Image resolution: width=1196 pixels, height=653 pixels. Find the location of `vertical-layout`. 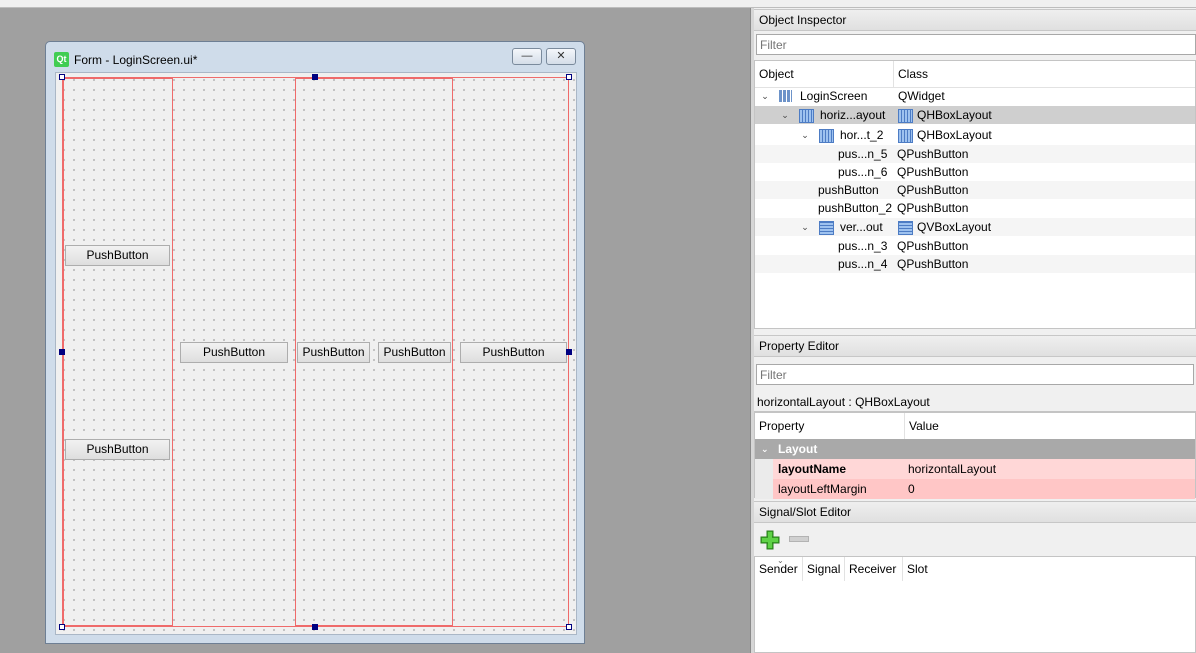

vertical-layout is located at coordinates (118, 352).